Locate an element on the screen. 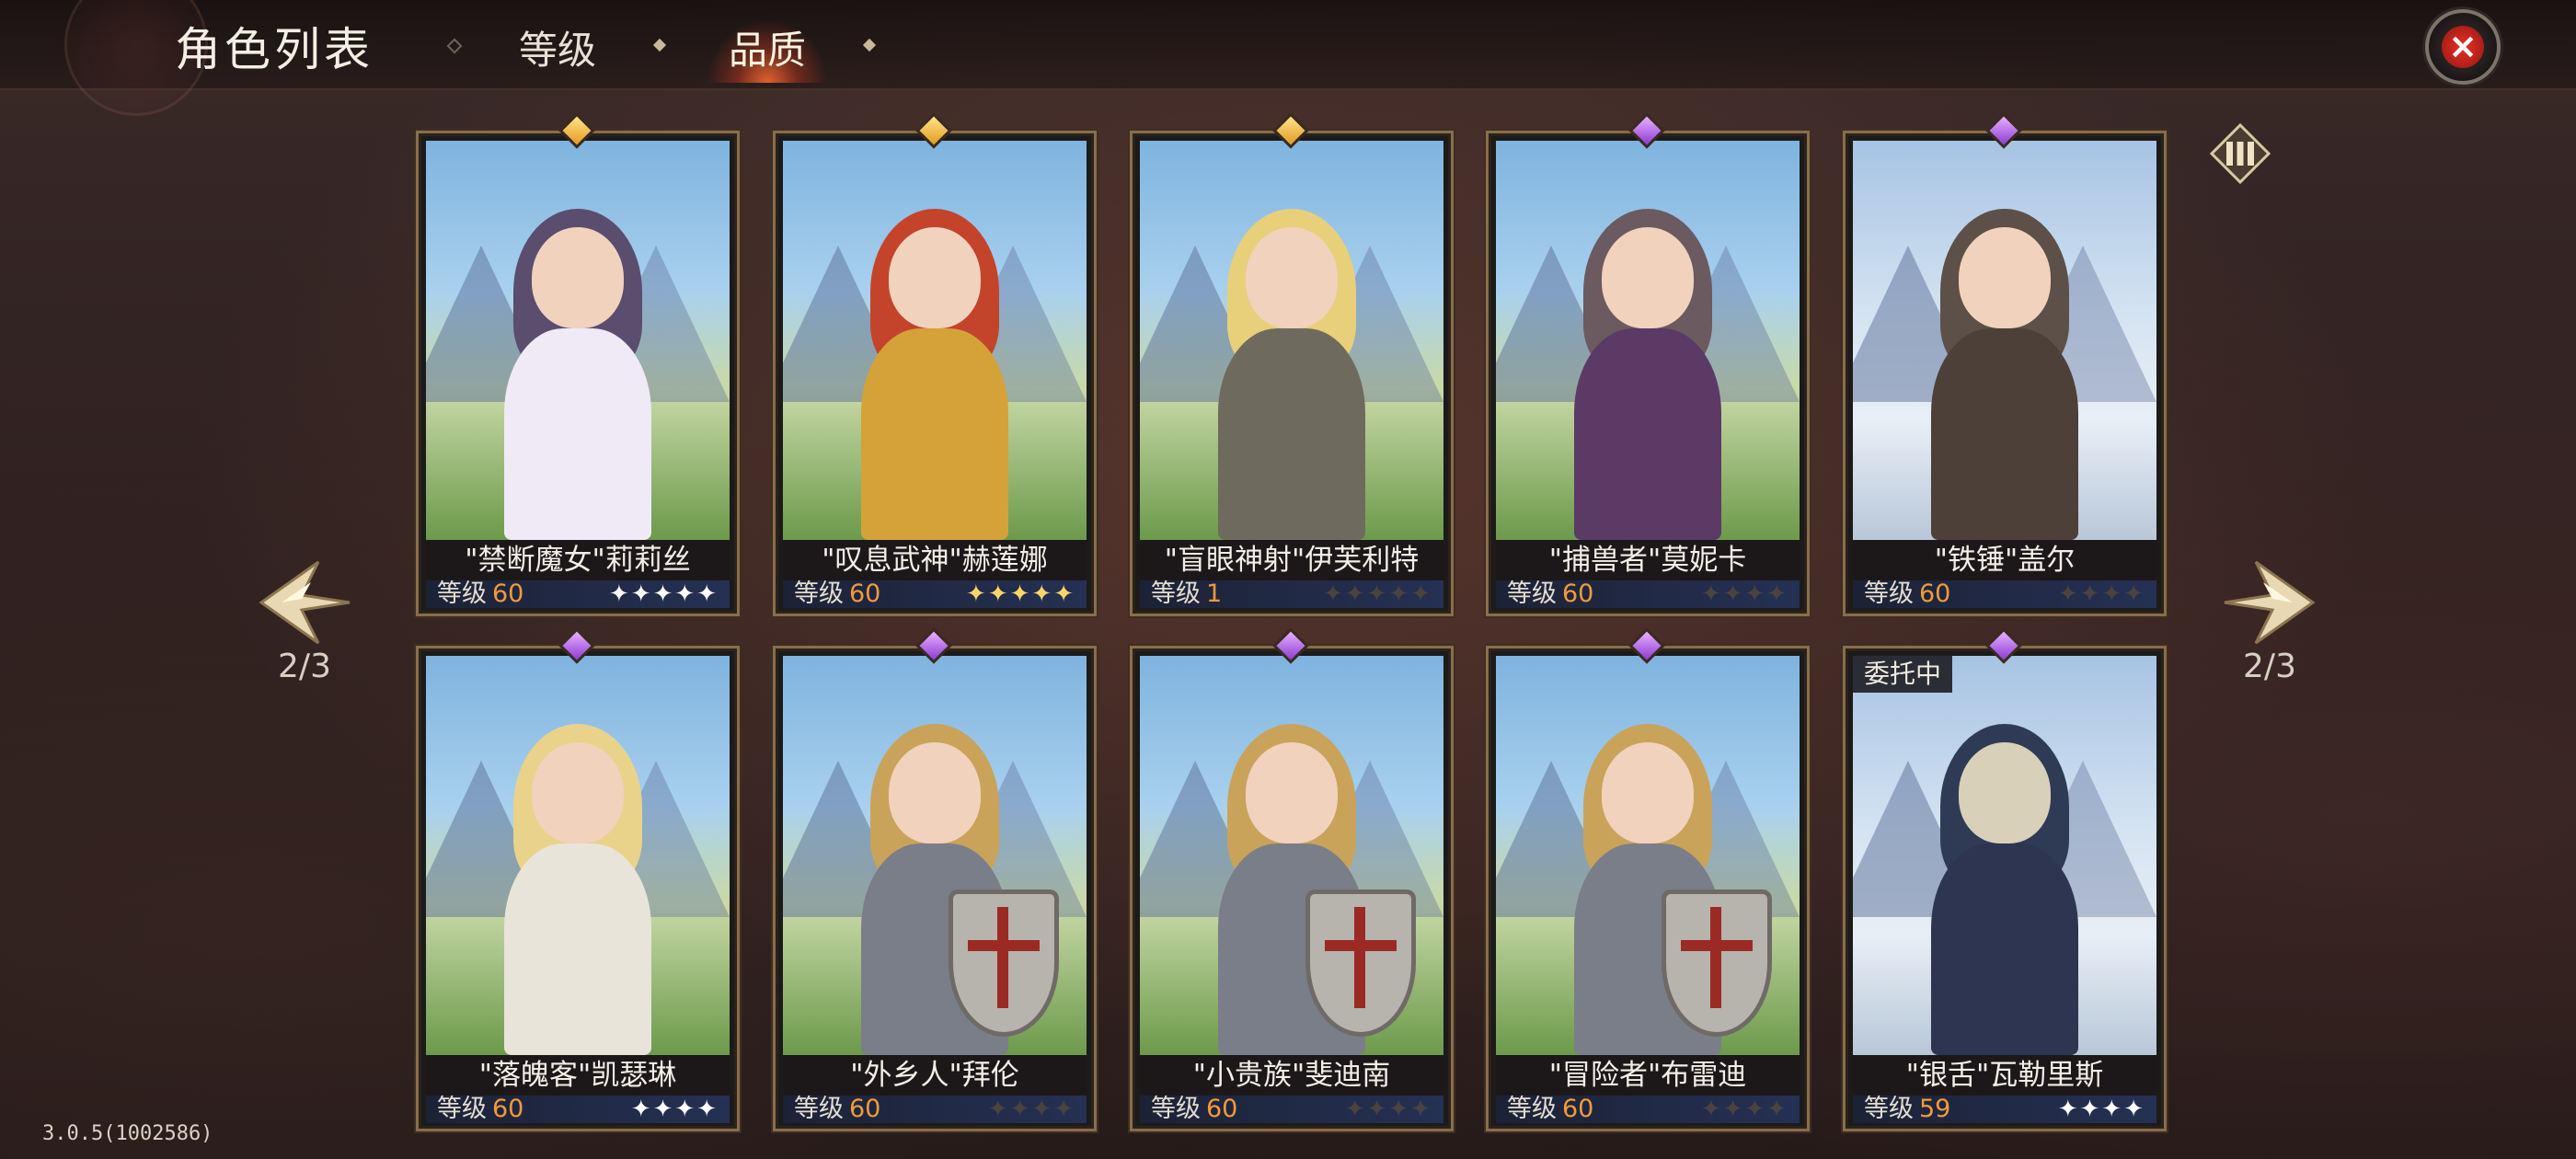 Image resolution: width=2576 pixels, height=1159 pixels. character-card: "禁断魔女"莉莉丝 等级 60 ✦✦✦✦✦ is located at coordinates (578, 373).